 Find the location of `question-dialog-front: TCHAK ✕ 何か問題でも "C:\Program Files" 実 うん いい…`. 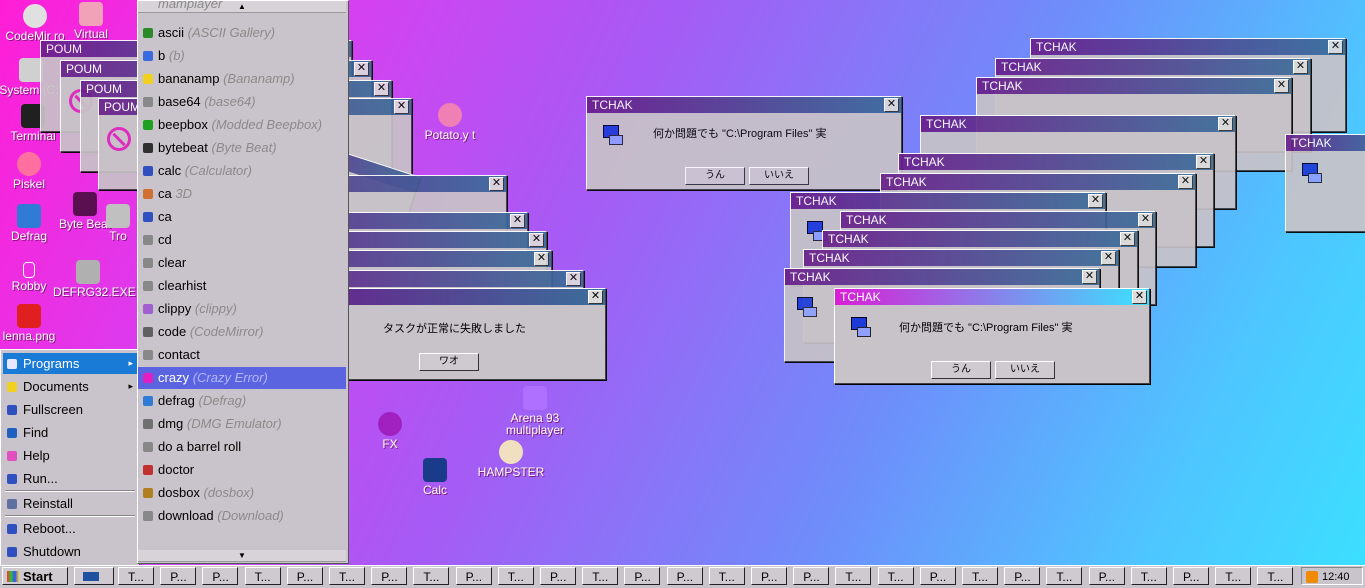

question-dialog-front: TCHAK ✕ 何か問題でも "C:\Program Files" 実 うん いい… is located at coordinates (992, 336).